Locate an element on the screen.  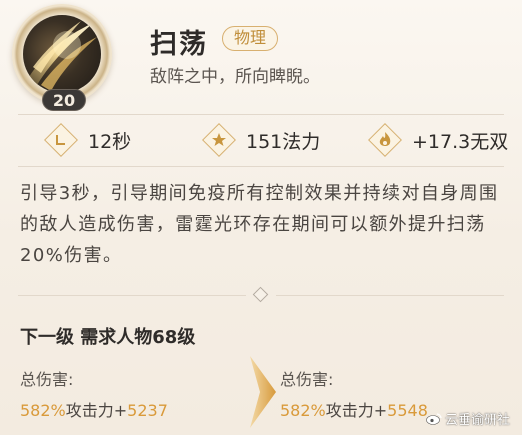
cooldown-value: 12秒 is located at coordinates (110, 141).